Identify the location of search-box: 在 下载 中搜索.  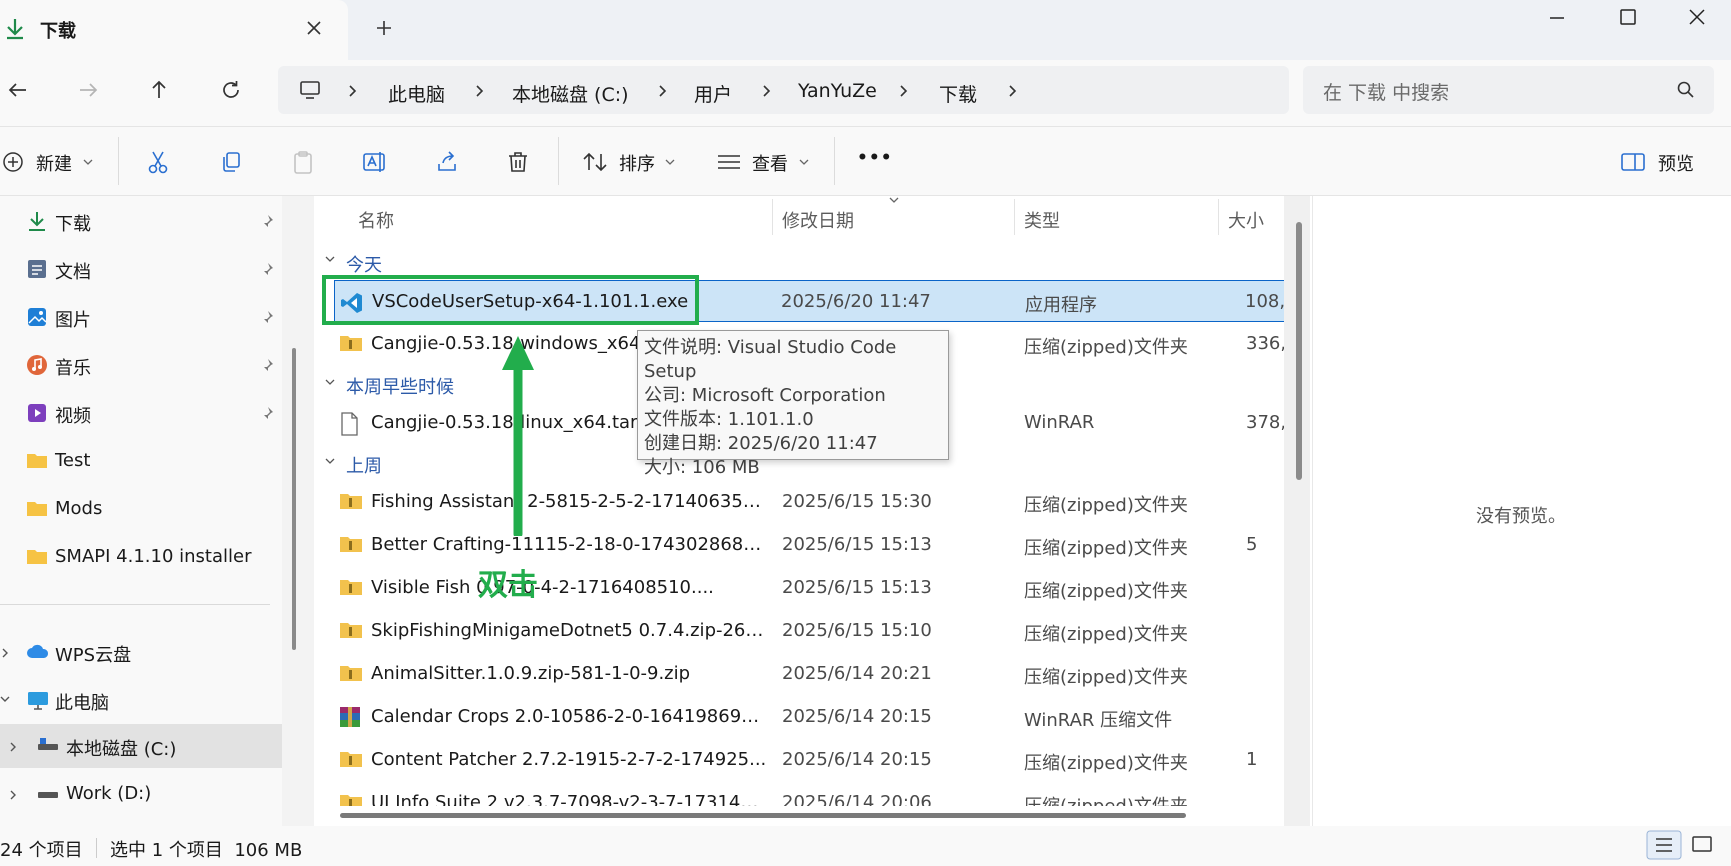
(1508, 90).